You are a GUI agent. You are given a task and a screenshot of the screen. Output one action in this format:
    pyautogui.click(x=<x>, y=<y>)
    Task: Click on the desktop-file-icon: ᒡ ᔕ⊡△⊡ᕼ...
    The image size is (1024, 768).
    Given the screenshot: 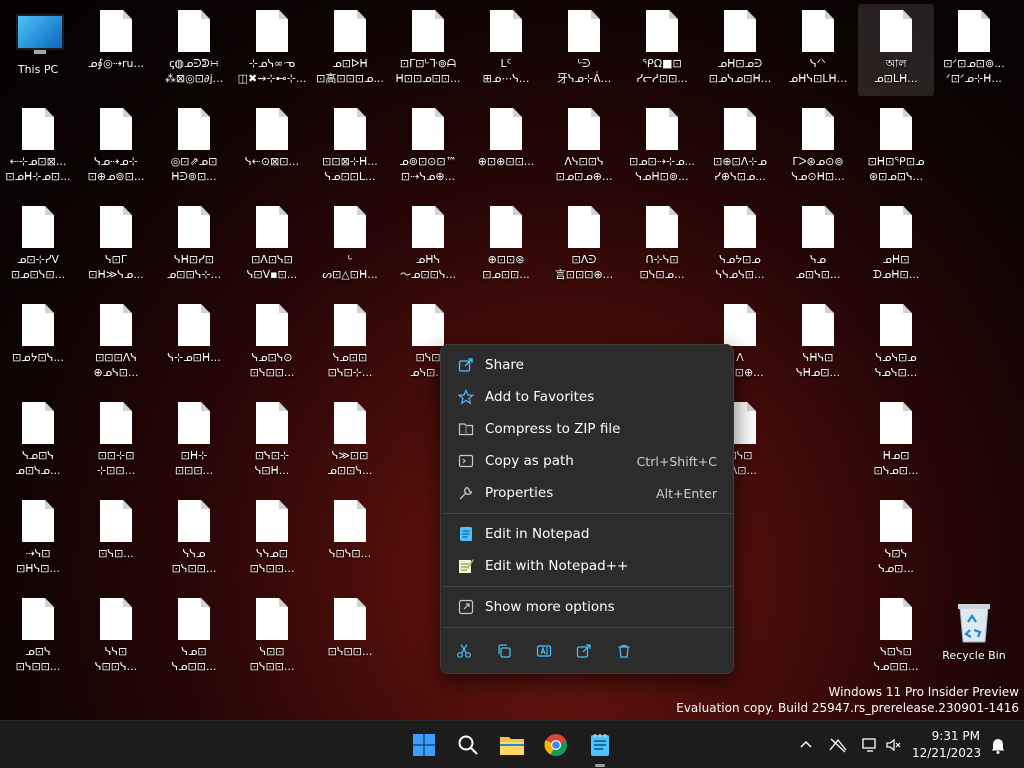 What is the action you would take?
    pyautogui.click(x=350, y=246)
    